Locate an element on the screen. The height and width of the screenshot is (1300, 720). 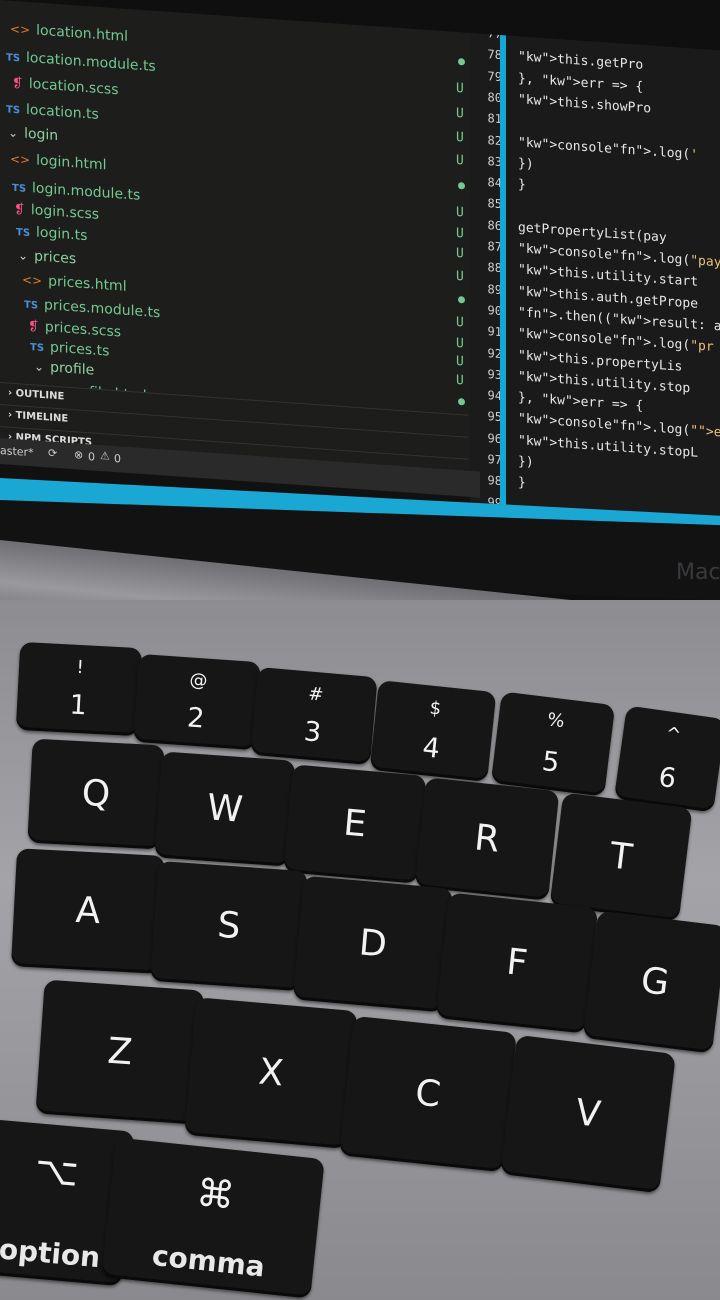
key-letter: C is located at coordinates (428, 1094).